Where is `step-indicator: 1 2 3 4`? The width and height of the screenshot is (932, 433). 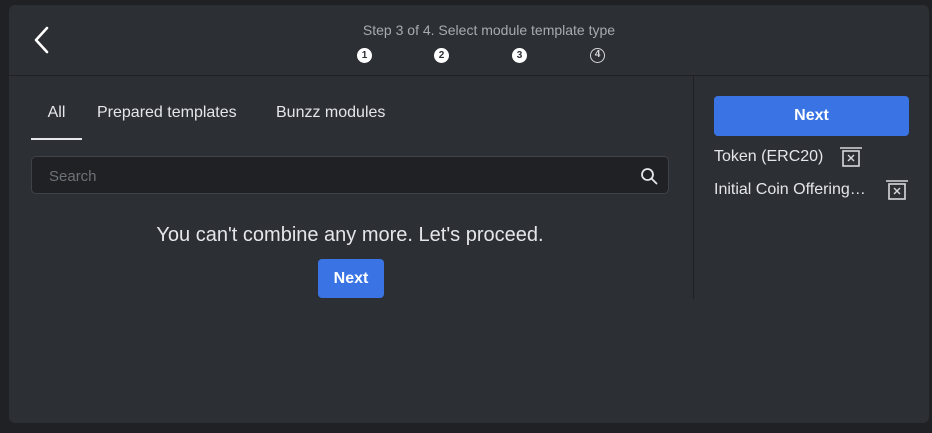 step-indicator: 1 2 3 4 is located at coordinates (469, 56).